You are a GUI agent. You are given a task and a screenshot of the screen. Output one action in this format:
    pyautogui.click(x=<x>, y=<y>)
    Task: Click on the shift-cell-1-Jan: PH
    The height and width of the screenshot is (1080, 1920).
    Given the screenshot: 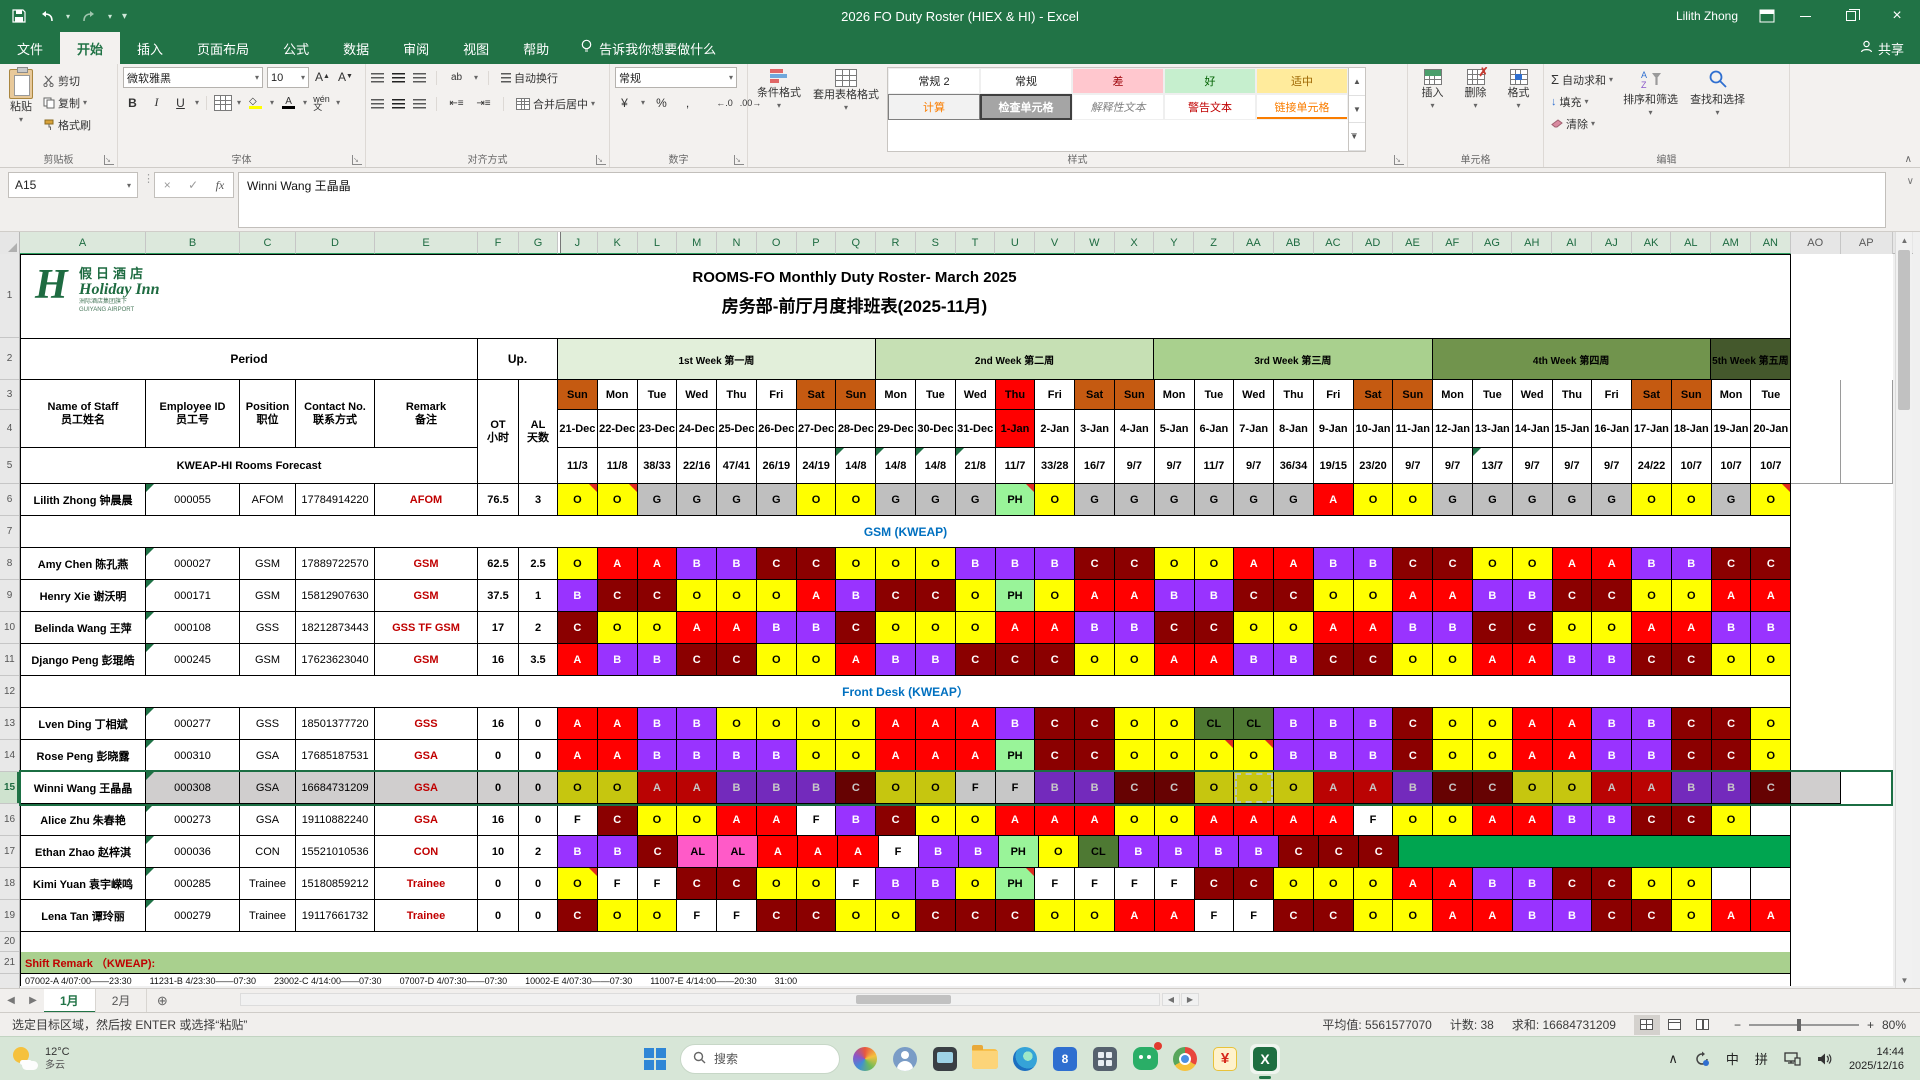 What is the action you would take?
    pyautogui.click(x=1018, y=852)
    